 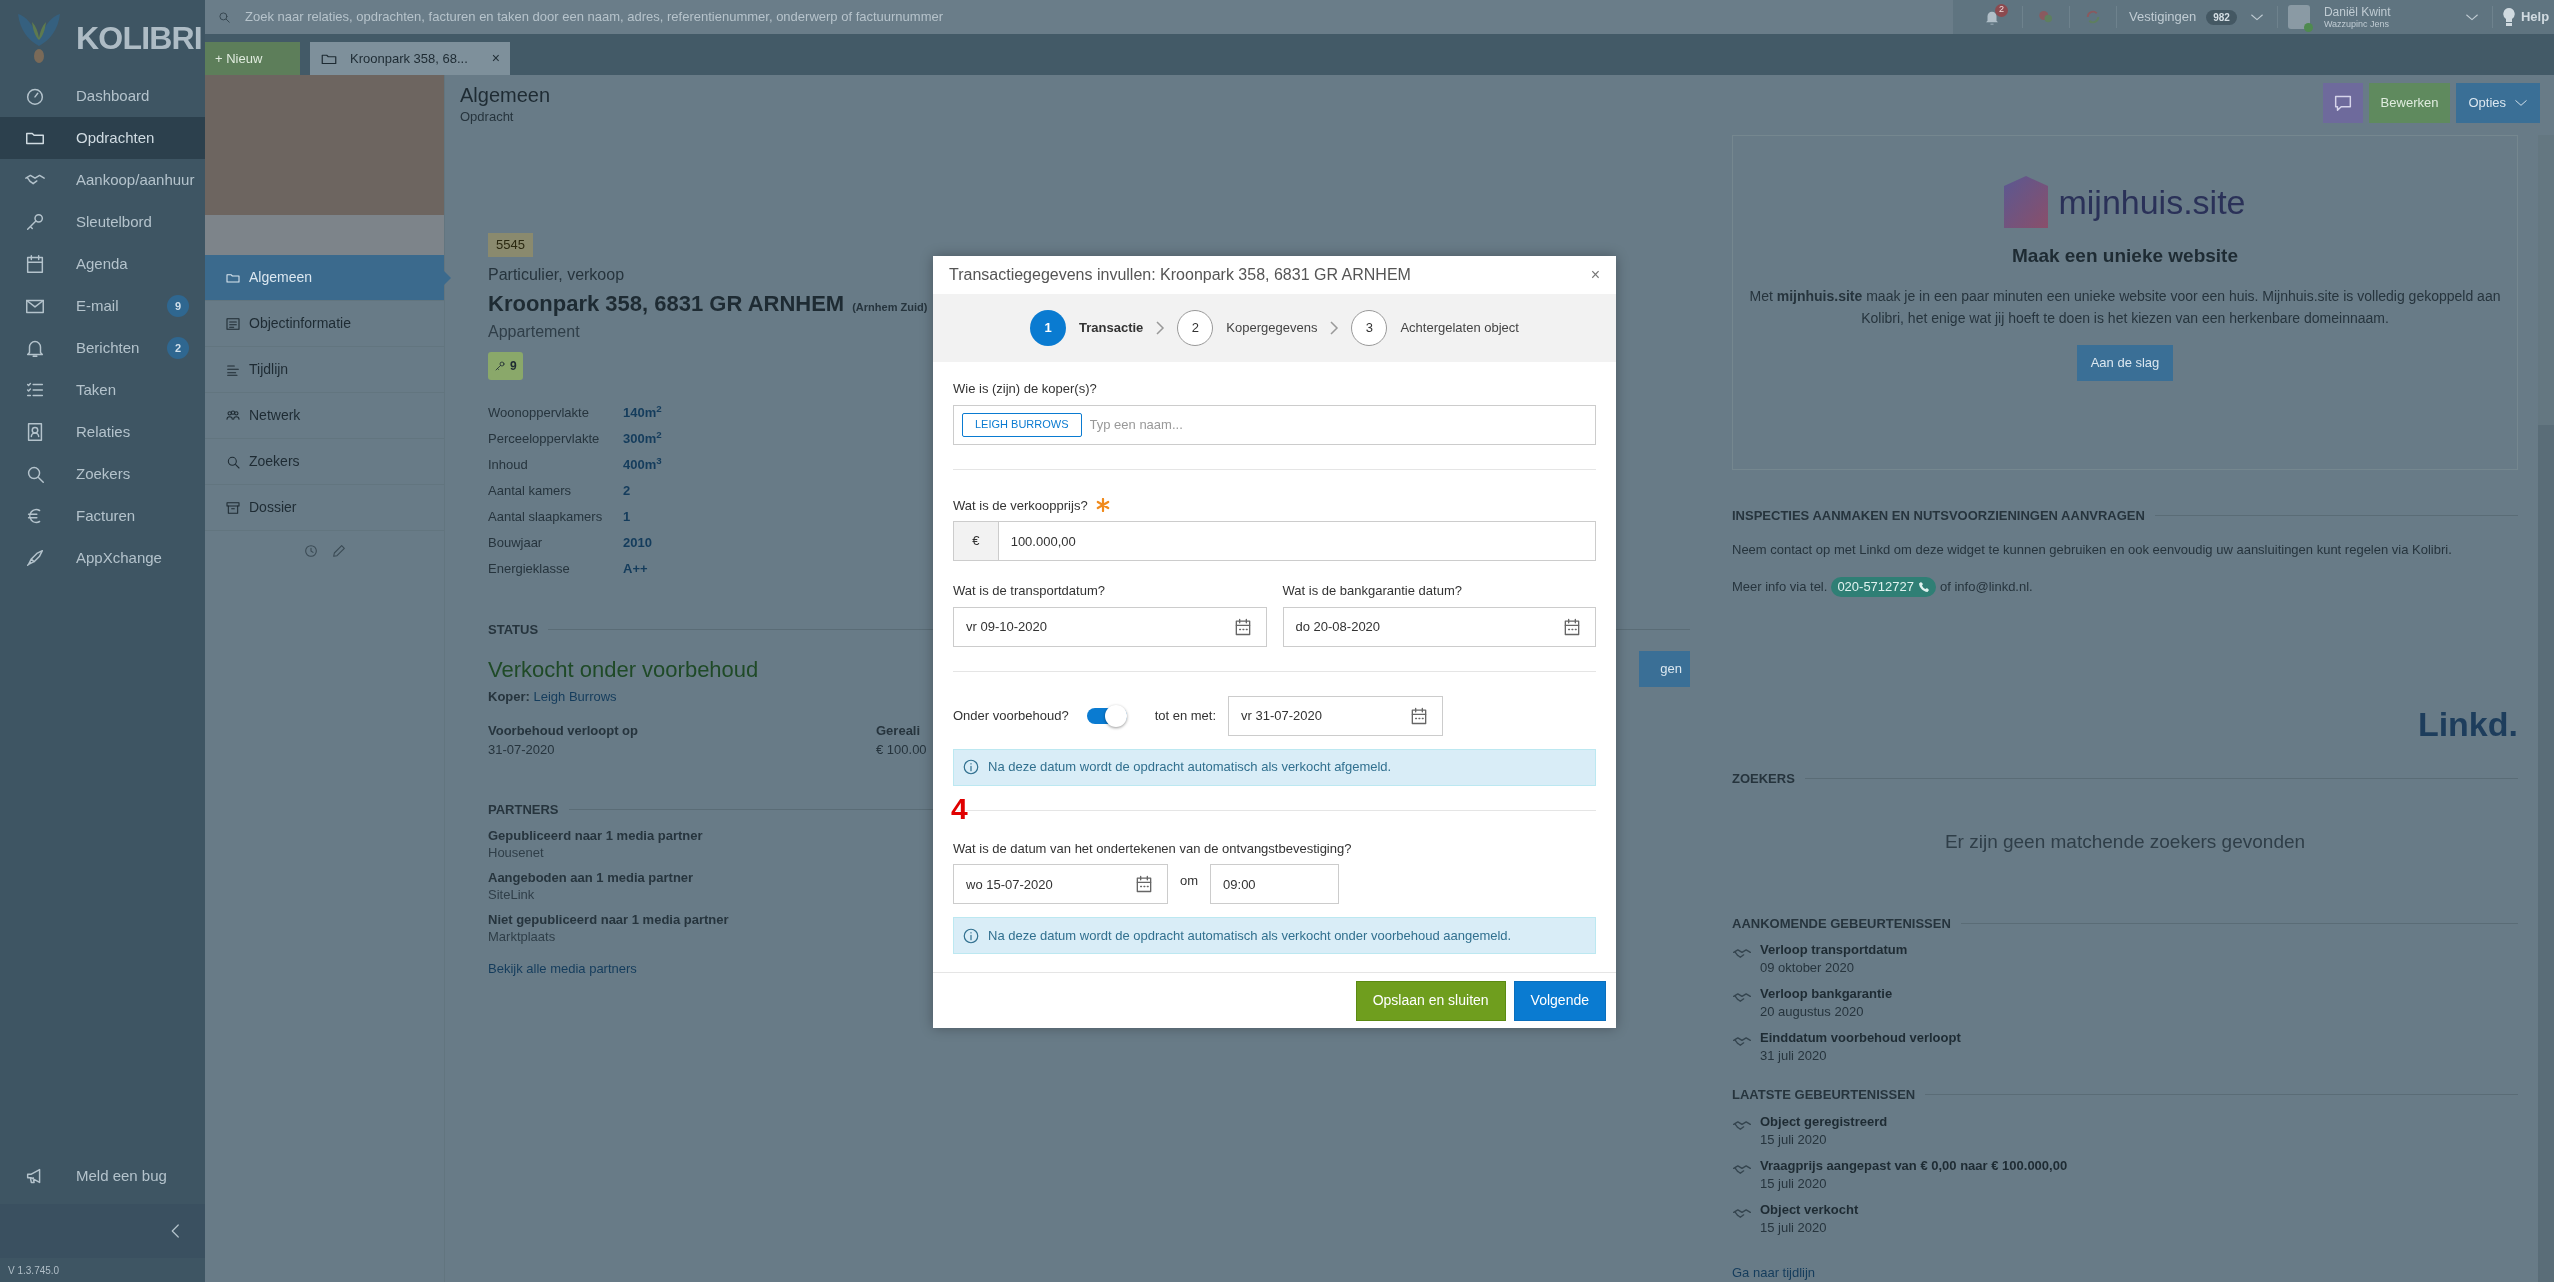 What do you see at coordinates (324, 416) in the screenshot?
I see `object-menu-item: Netwerk` at bounding box center [324, 416].